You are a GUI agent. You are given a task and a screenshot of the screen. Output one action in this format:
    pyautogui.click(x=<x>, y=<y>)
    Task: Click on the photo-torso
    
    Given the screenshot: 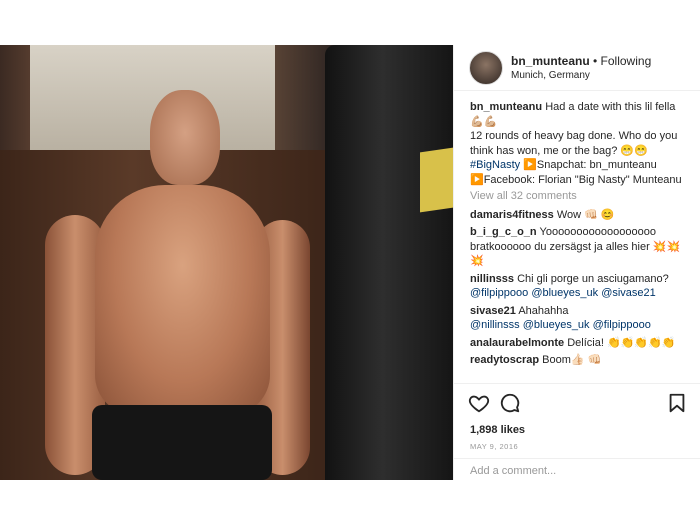 What is the action you would take?
    pyautogui.click(x=182, y=300)
    